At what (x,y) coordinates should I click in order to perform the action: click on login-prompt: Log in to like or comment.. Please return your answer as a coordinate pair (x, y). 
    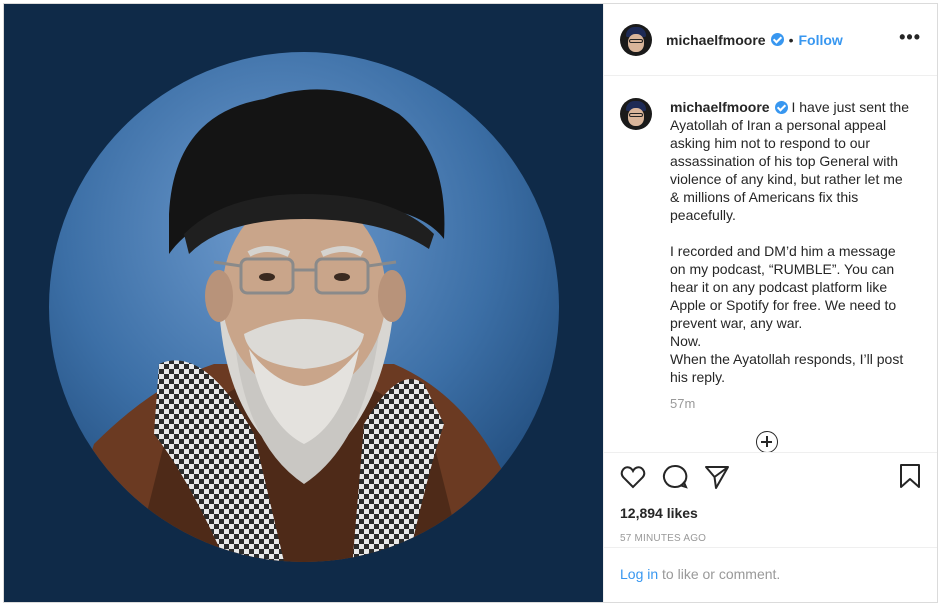
    Looking at the image, I should click on (770, 574).